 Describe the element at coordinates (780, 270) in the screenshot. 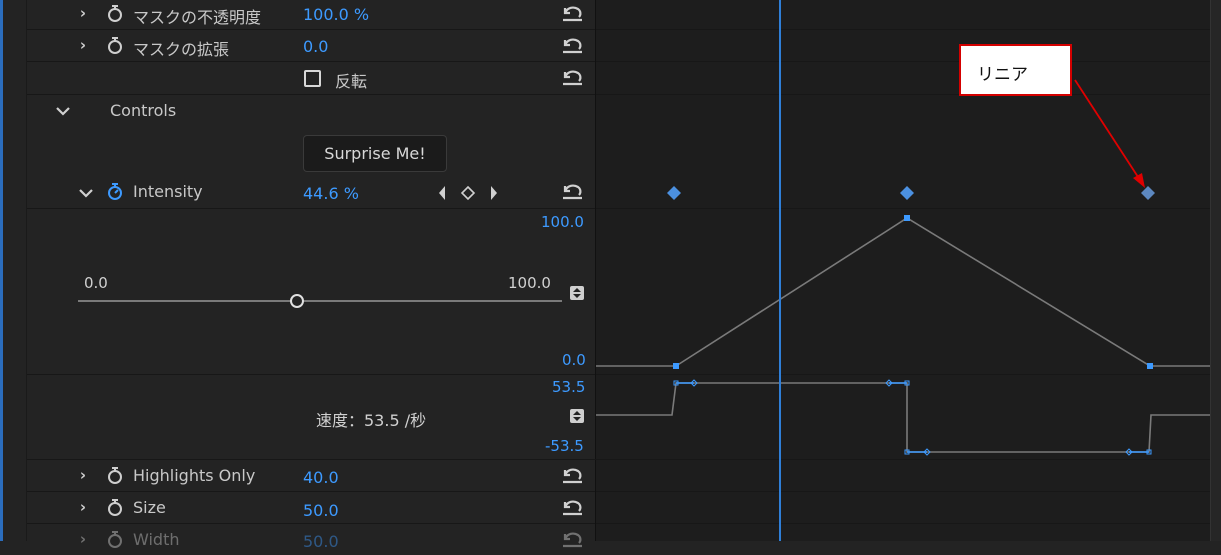

I see `playhead` at that location.